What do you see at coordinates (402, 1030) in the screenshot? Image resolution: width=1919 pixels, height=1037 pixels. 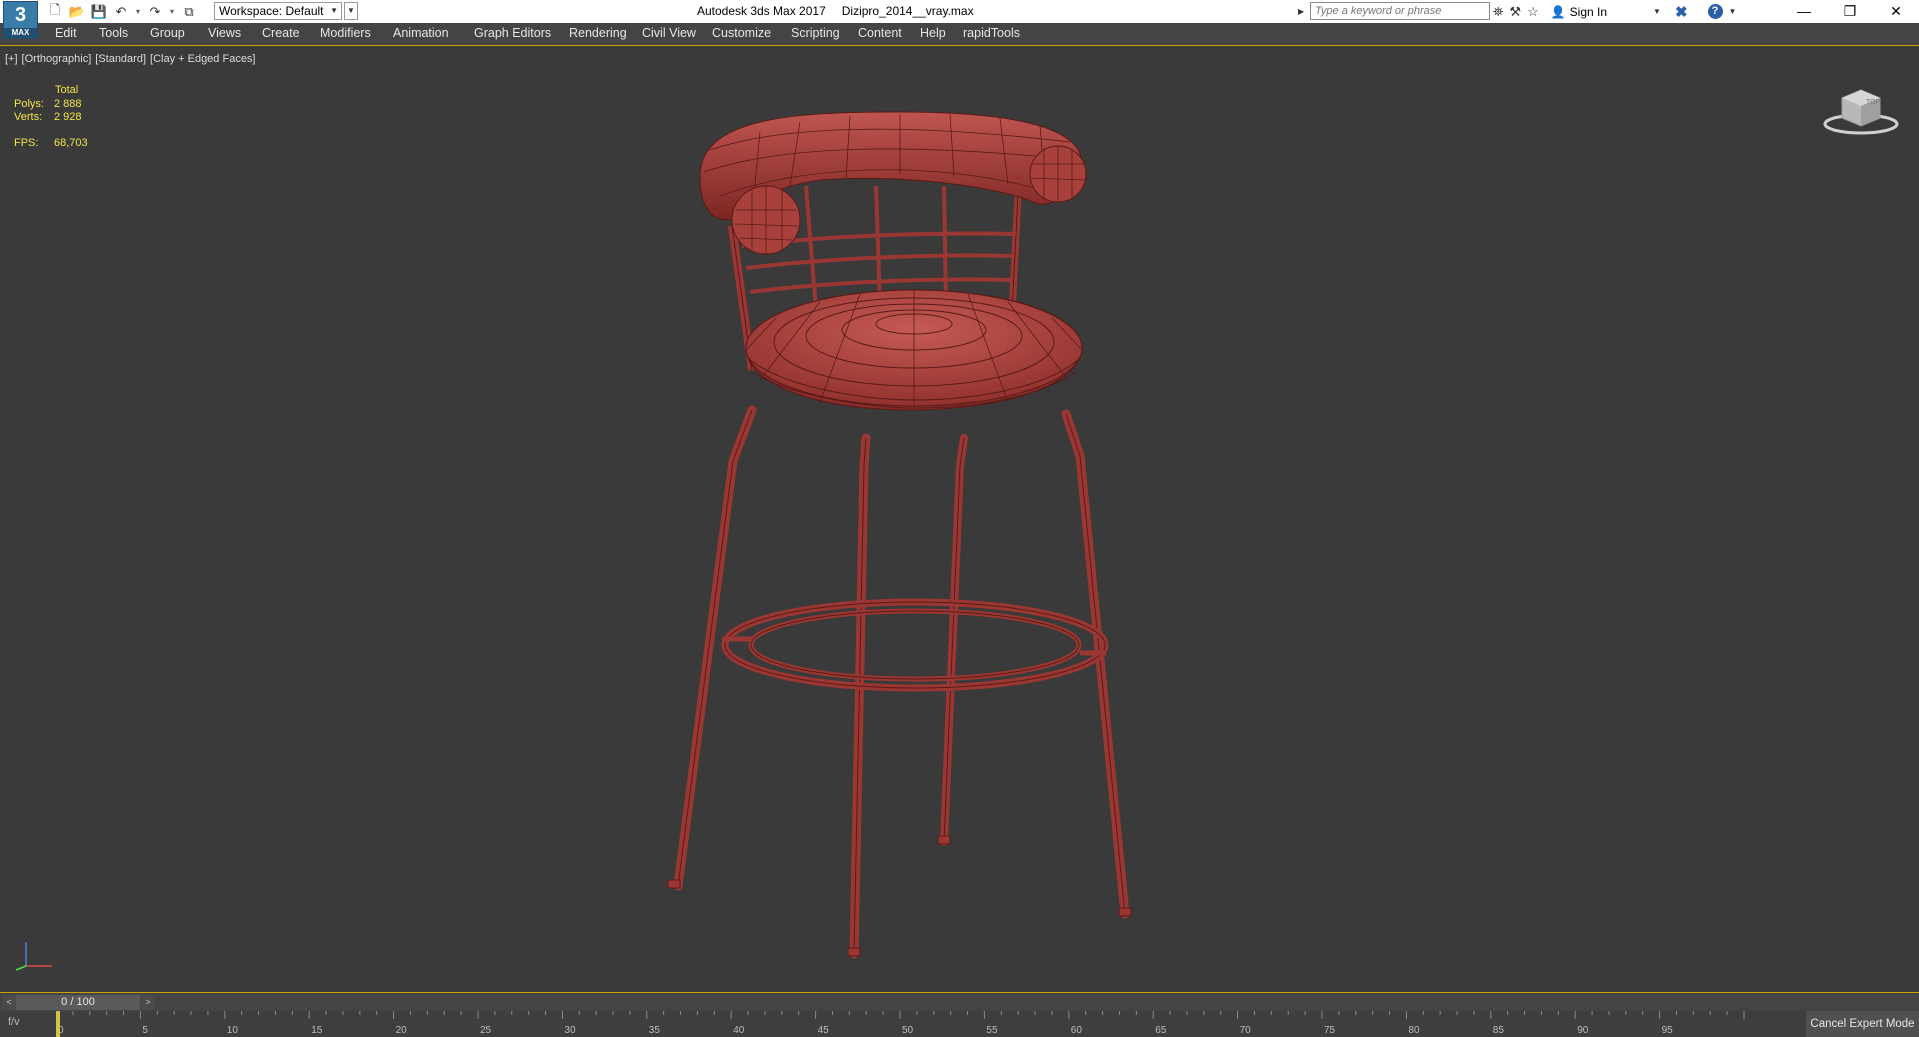 I see `ruler-tick-label: 20` at bounding box center [402, 1030].